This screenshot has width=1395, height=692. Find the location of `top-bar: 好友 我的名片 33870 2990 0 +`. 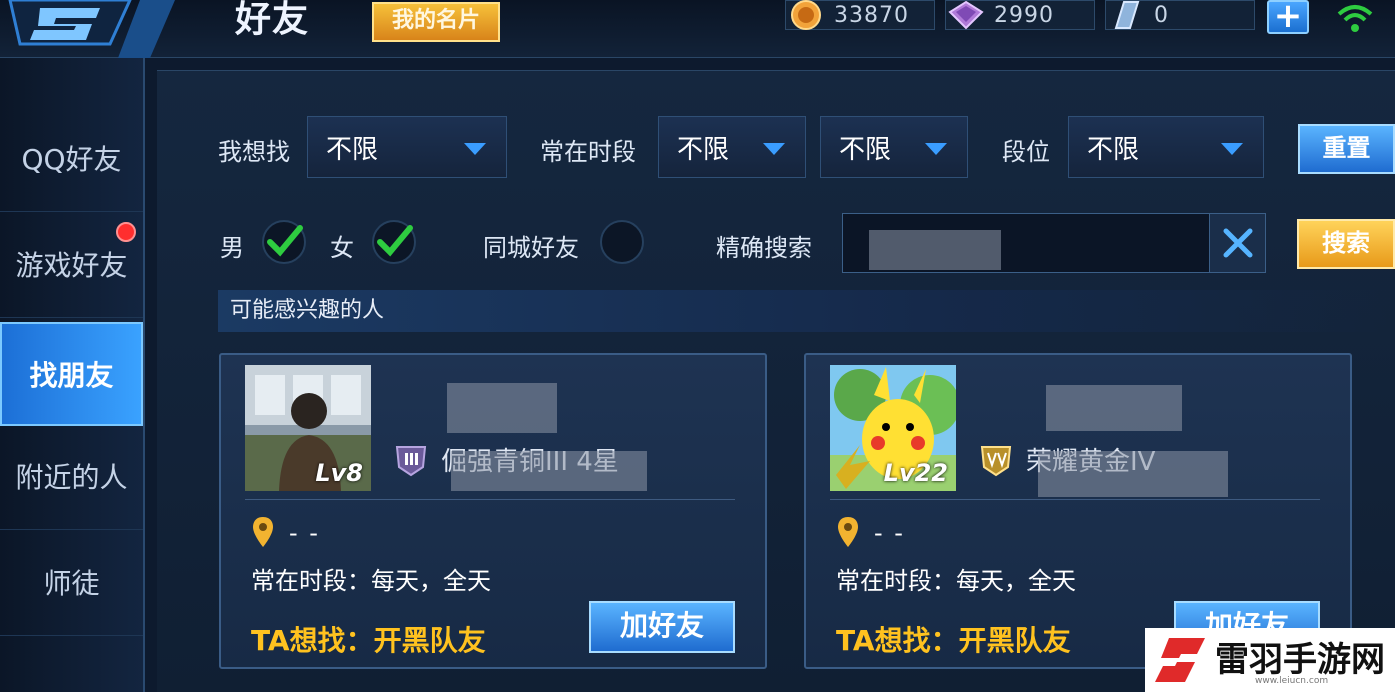

top-bar: 好友 我的名片 33870 2990 0 + is located at coordinates (697, 29).